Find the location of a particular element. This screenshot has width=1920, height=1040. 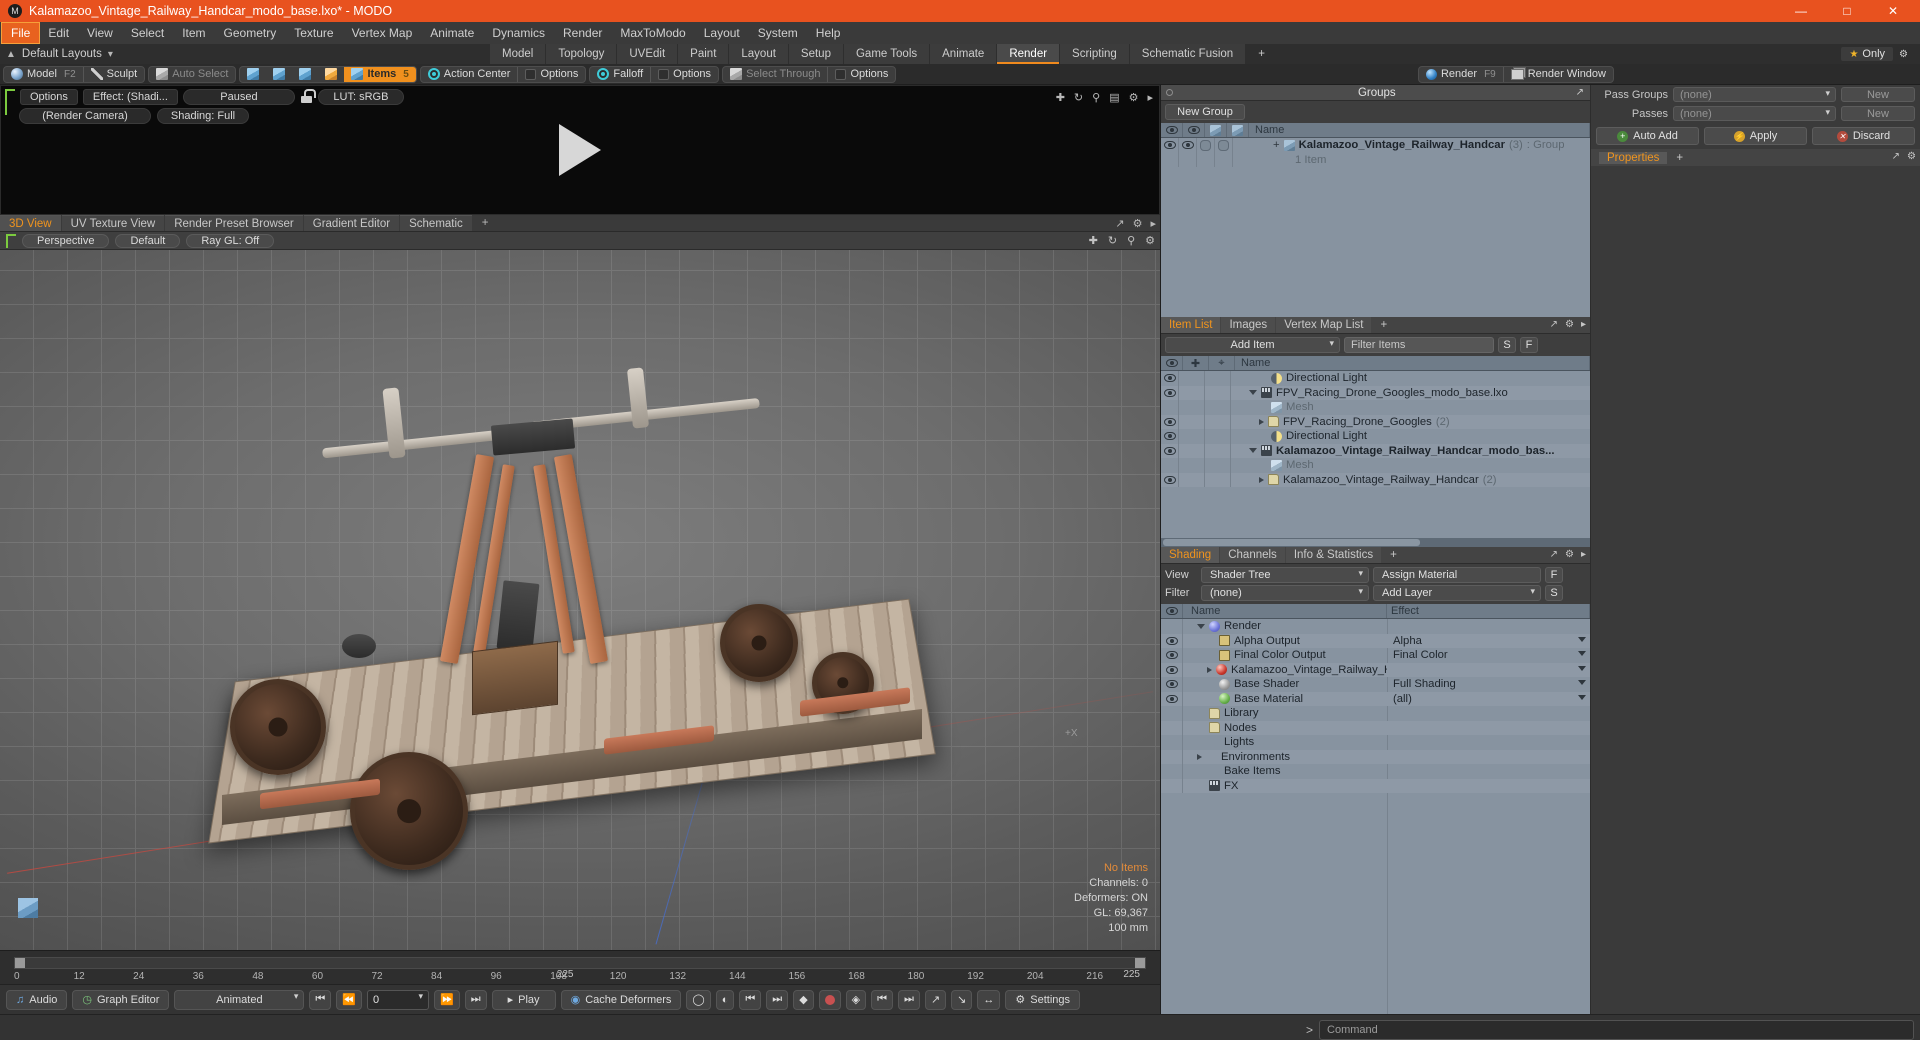

add-layer-dropdown: Add Layer is located at coordinates (1457, 593).